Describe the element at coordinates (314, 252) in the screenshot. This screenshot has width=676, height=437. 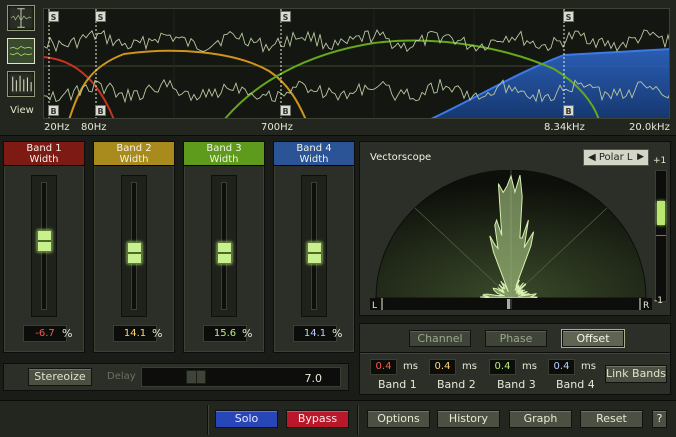
I see `band4-slider-thumb` at that location.